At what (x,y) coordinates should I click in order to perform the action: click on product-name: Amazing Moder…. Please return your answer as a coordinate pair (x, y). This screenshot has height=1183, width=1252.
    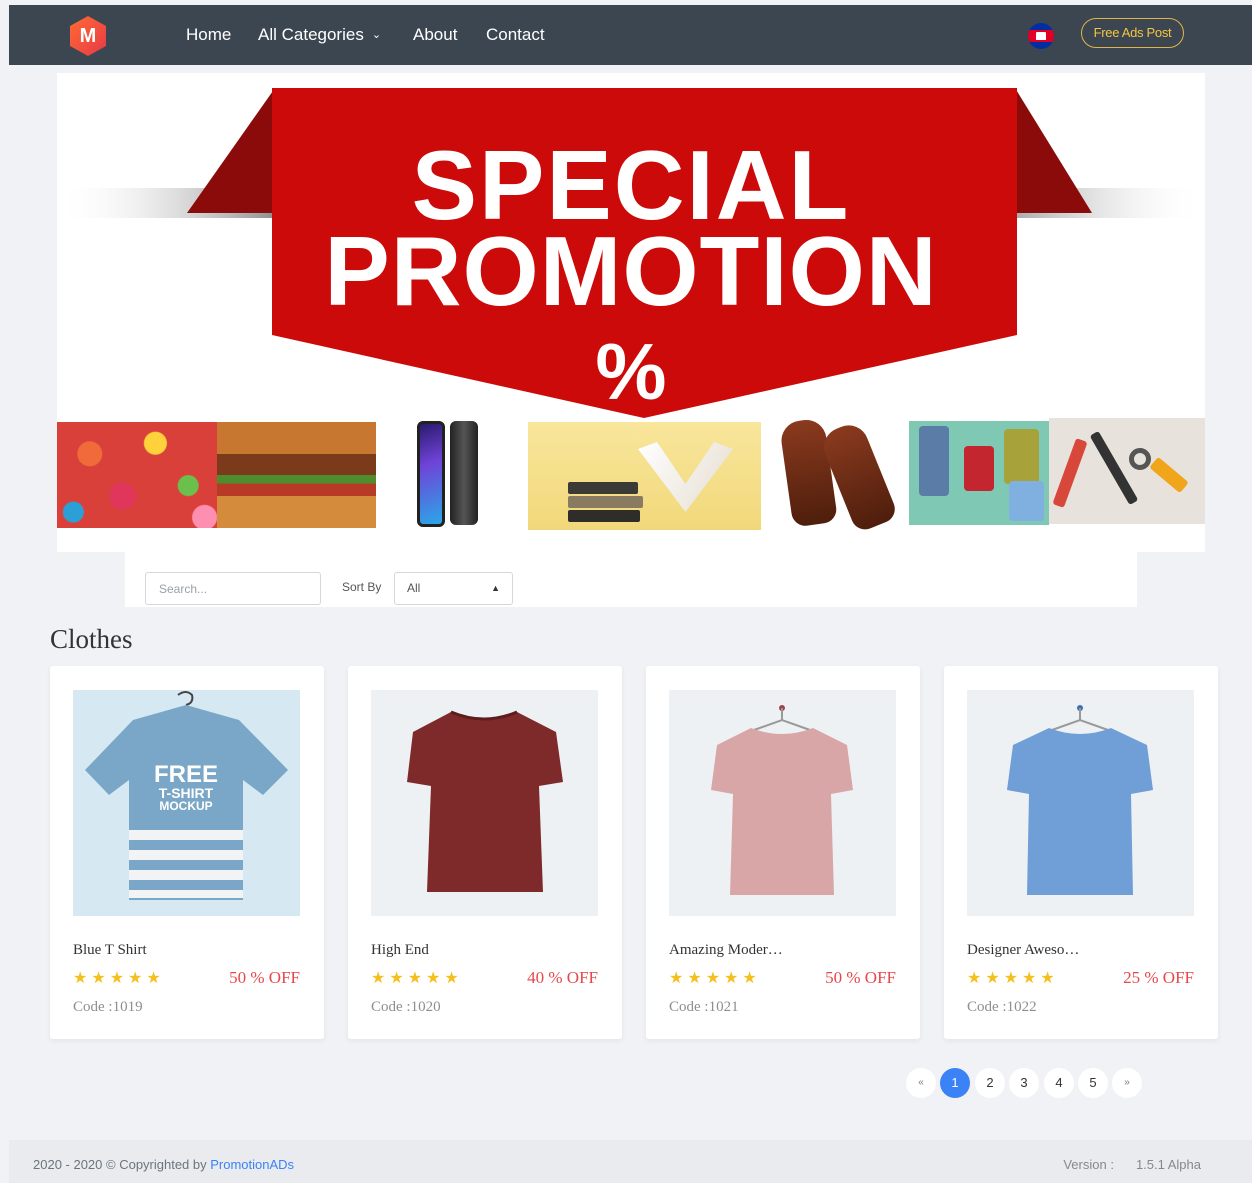
    Looking at the image, I should click on (726, 950).